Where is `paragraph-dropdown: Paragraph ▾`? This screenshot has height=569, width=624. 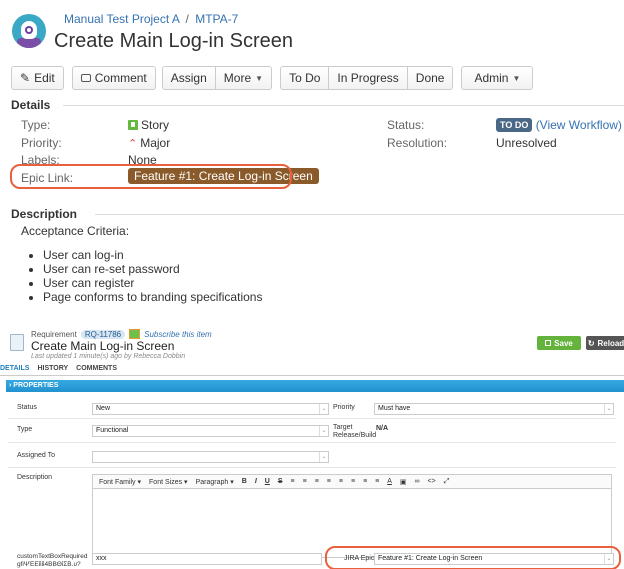
paragraph-dropdown: Paragraph ▾ is located at coordinates (215, 482).